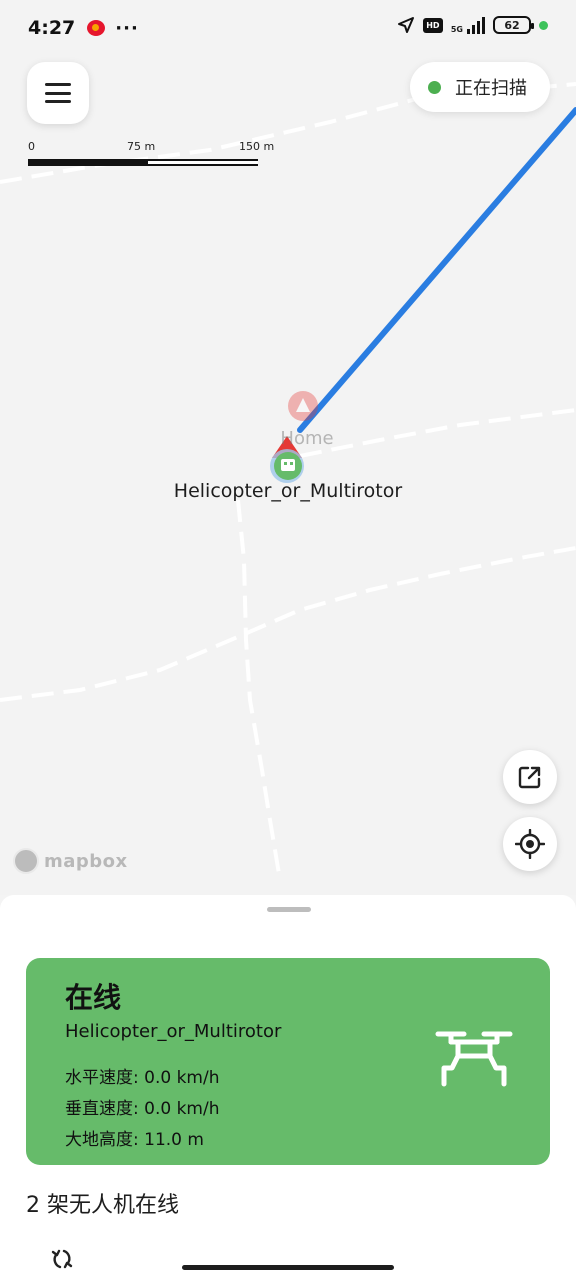 The height and width of the screenshot is (1280, 576). Describe the element at coordinates (141, 146) in the screenshot. I see `scale-label-75: 75 m` at that location.